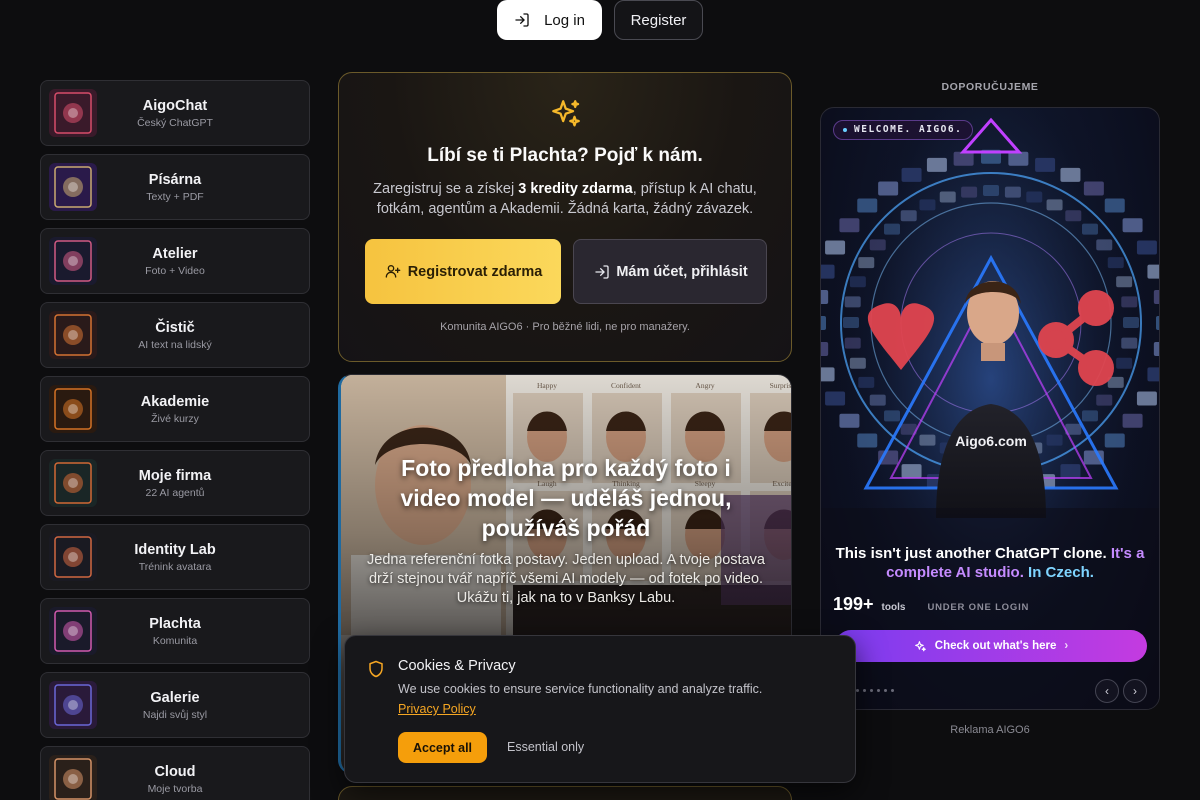 Image resolution: width=1200 pixels, height=800 pixels. I want to click on sidebar-item-title: Písárna, so click(175, 179).